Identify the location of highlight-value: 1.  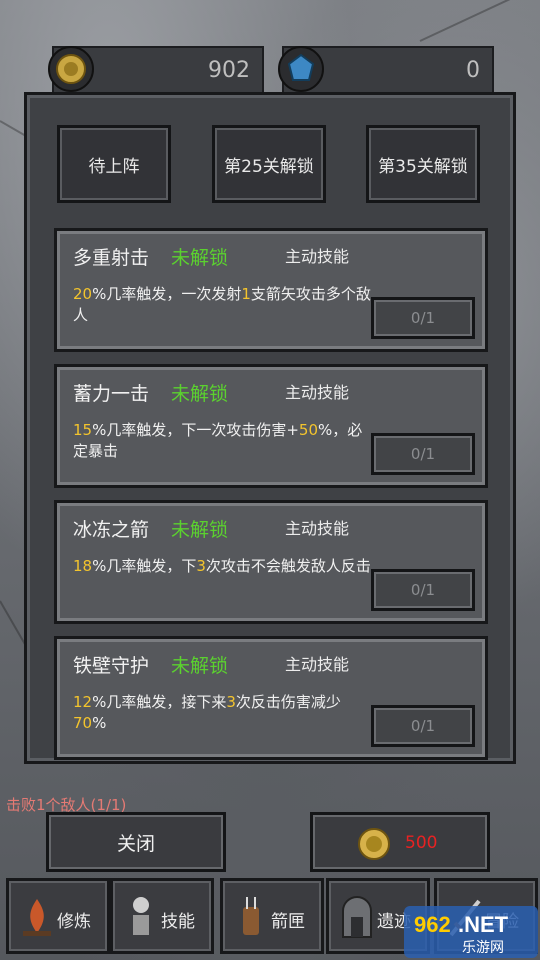
(246, 294).